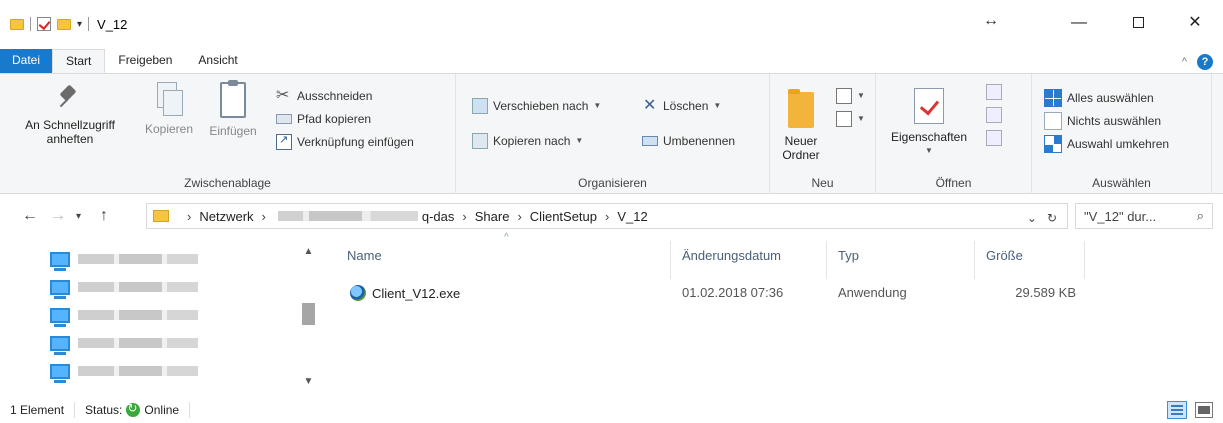 The width and height of the screenshot is (1223, 423). What do you see at coordinates (848, 260) in the screenshot?
I see `column-header-type: Typ` at bounding box center [848, 260].